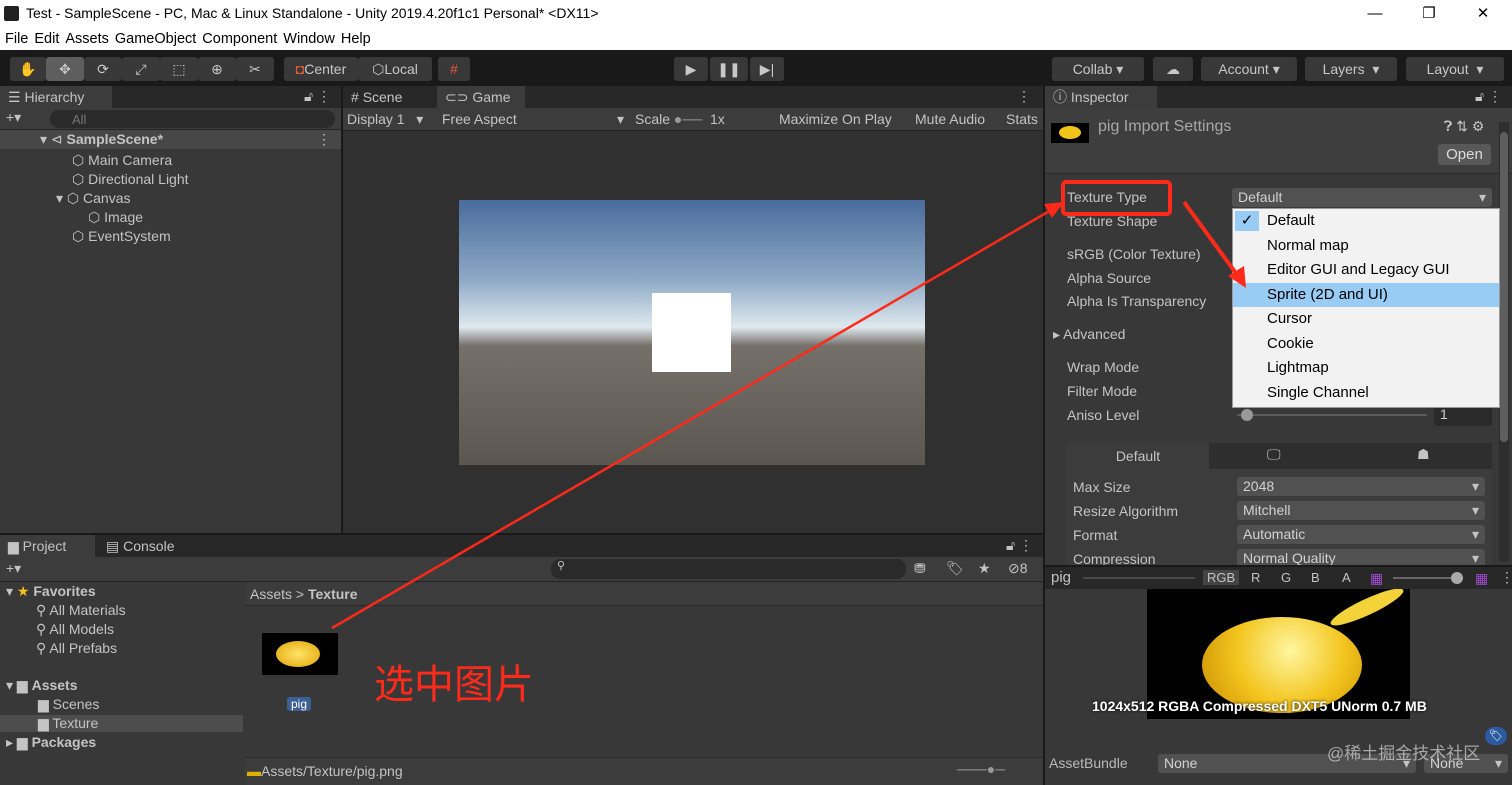 This screenshot has height=785, width=1512. I want to click on annotation-text: 选中图片, so click(454, 685).